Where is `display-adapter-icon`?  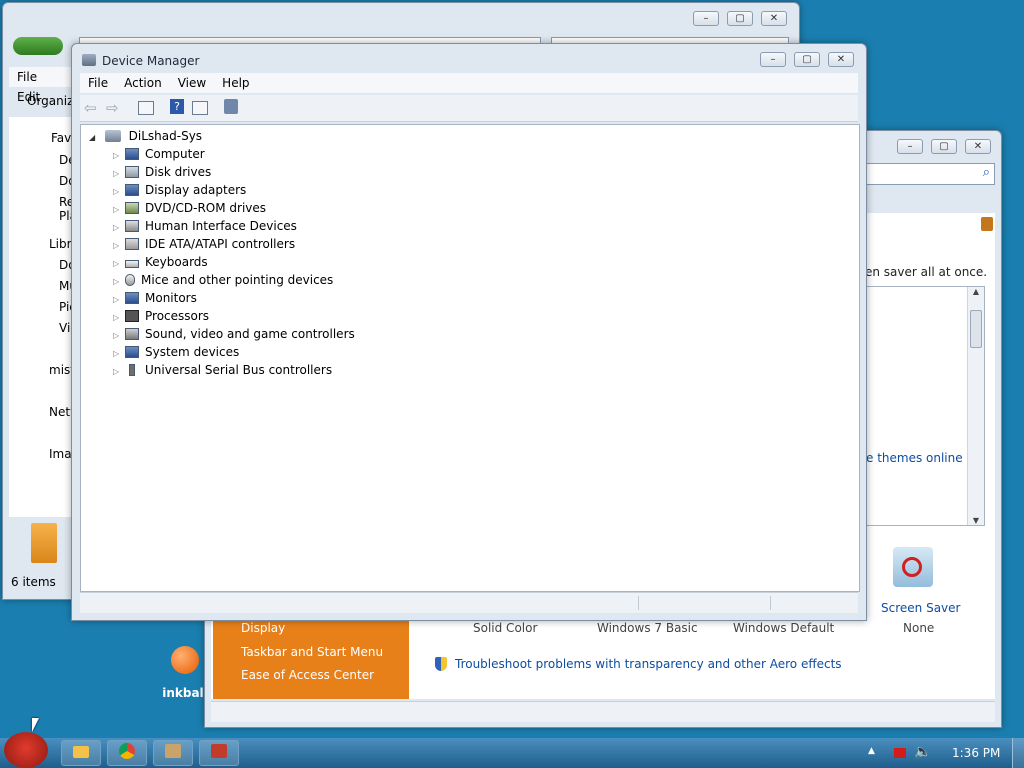
display-adapter-icon is located at coordinates (132, 190).